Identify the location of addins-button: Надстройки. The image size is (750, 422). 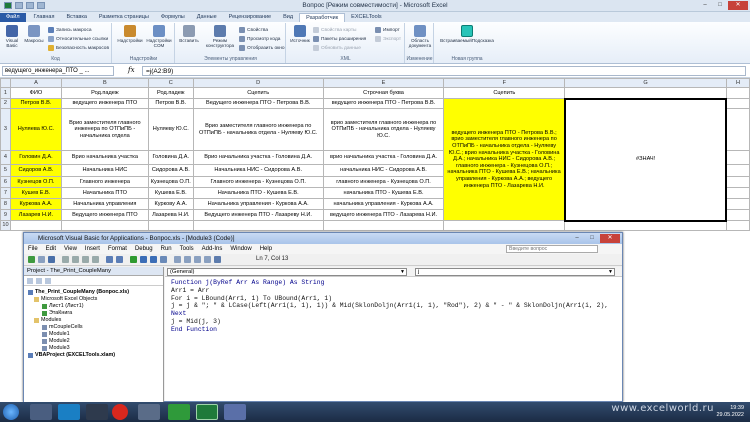
(130, 34).